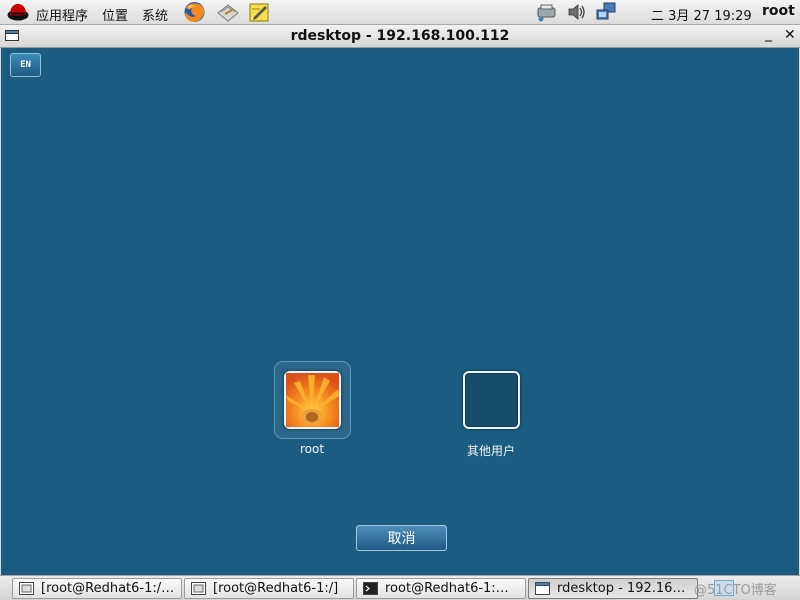  I want to click on minimize-button: _, so click(768, 34).